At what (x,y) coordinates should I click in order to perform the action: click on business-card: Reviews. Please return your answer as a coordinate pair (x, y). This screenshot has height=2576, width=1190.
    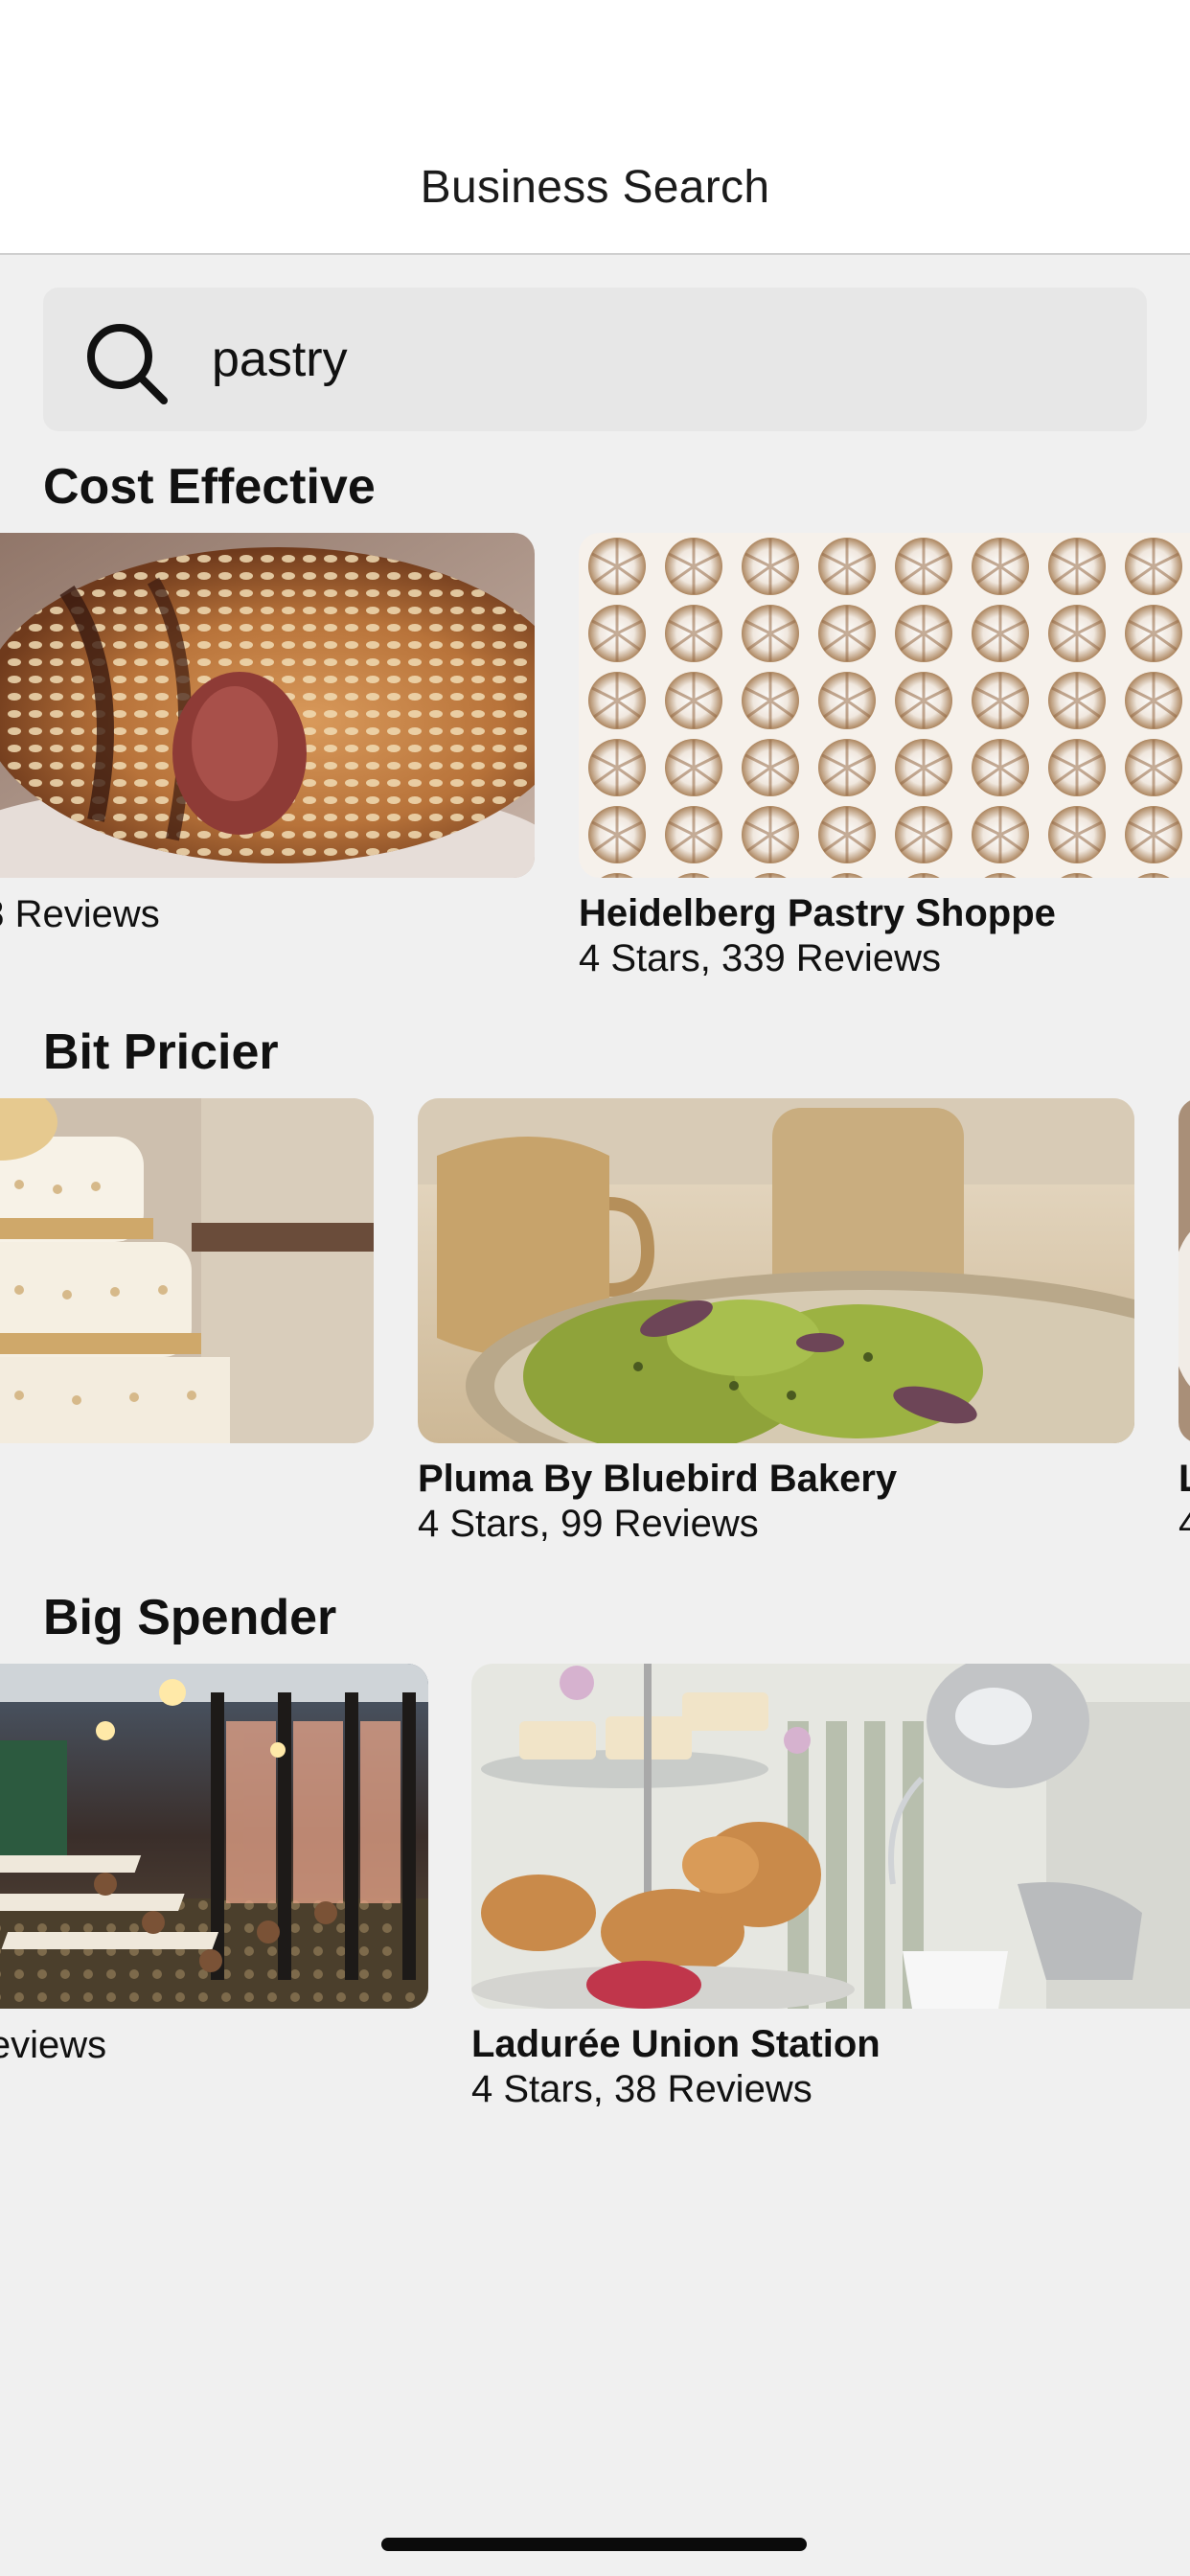
    Looking at the image, I should click on (214, 1866).